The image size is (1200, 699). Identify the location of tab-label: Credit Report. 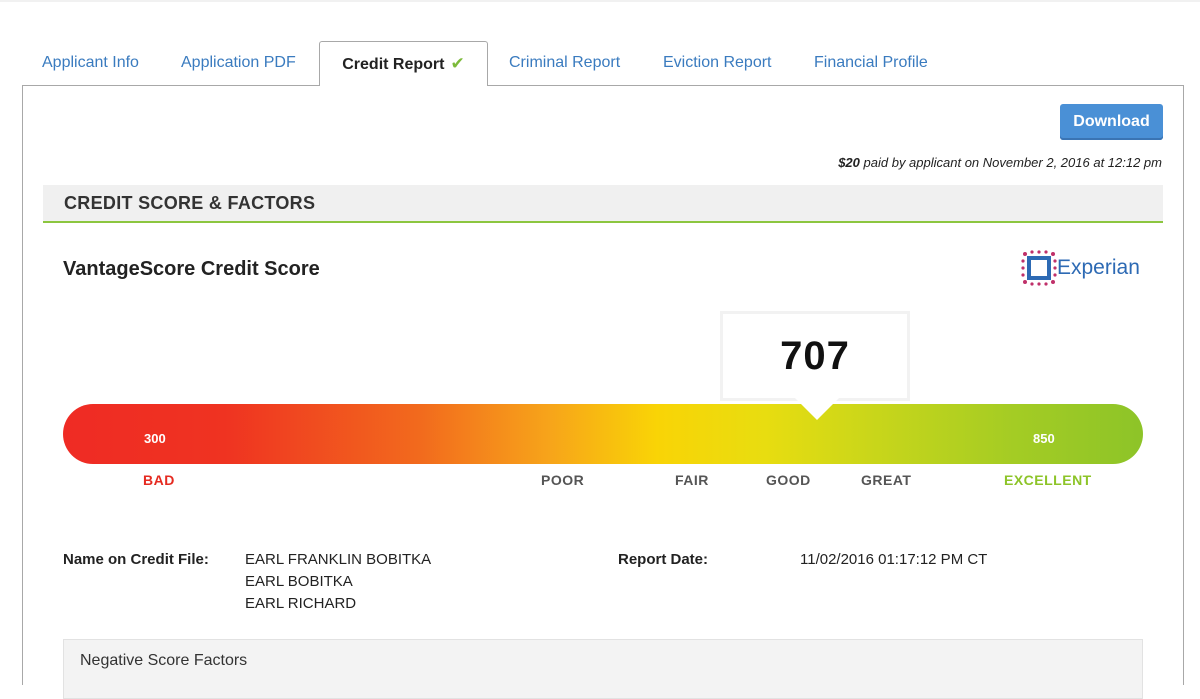
(393, 64).